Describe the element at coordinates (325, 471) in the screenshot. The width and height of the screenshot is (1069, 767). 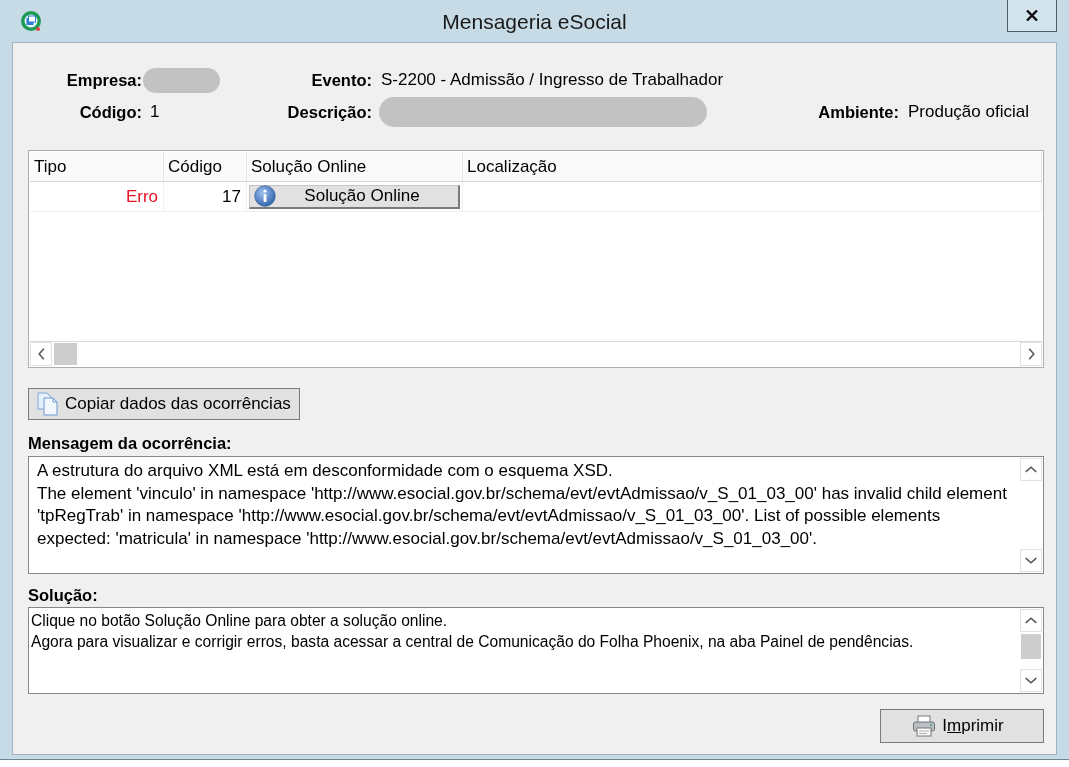
I see `message-text: A estrutura do arquivo XML está em desconformidade com o esquema XSD.` at that location.